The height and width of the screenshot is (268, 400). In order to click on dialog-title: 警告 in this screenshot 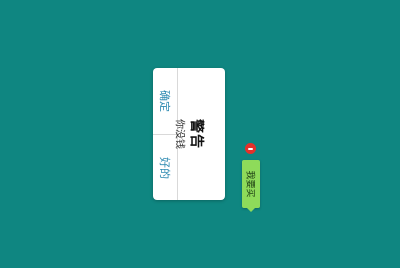, I will do `click(196, 134)`.